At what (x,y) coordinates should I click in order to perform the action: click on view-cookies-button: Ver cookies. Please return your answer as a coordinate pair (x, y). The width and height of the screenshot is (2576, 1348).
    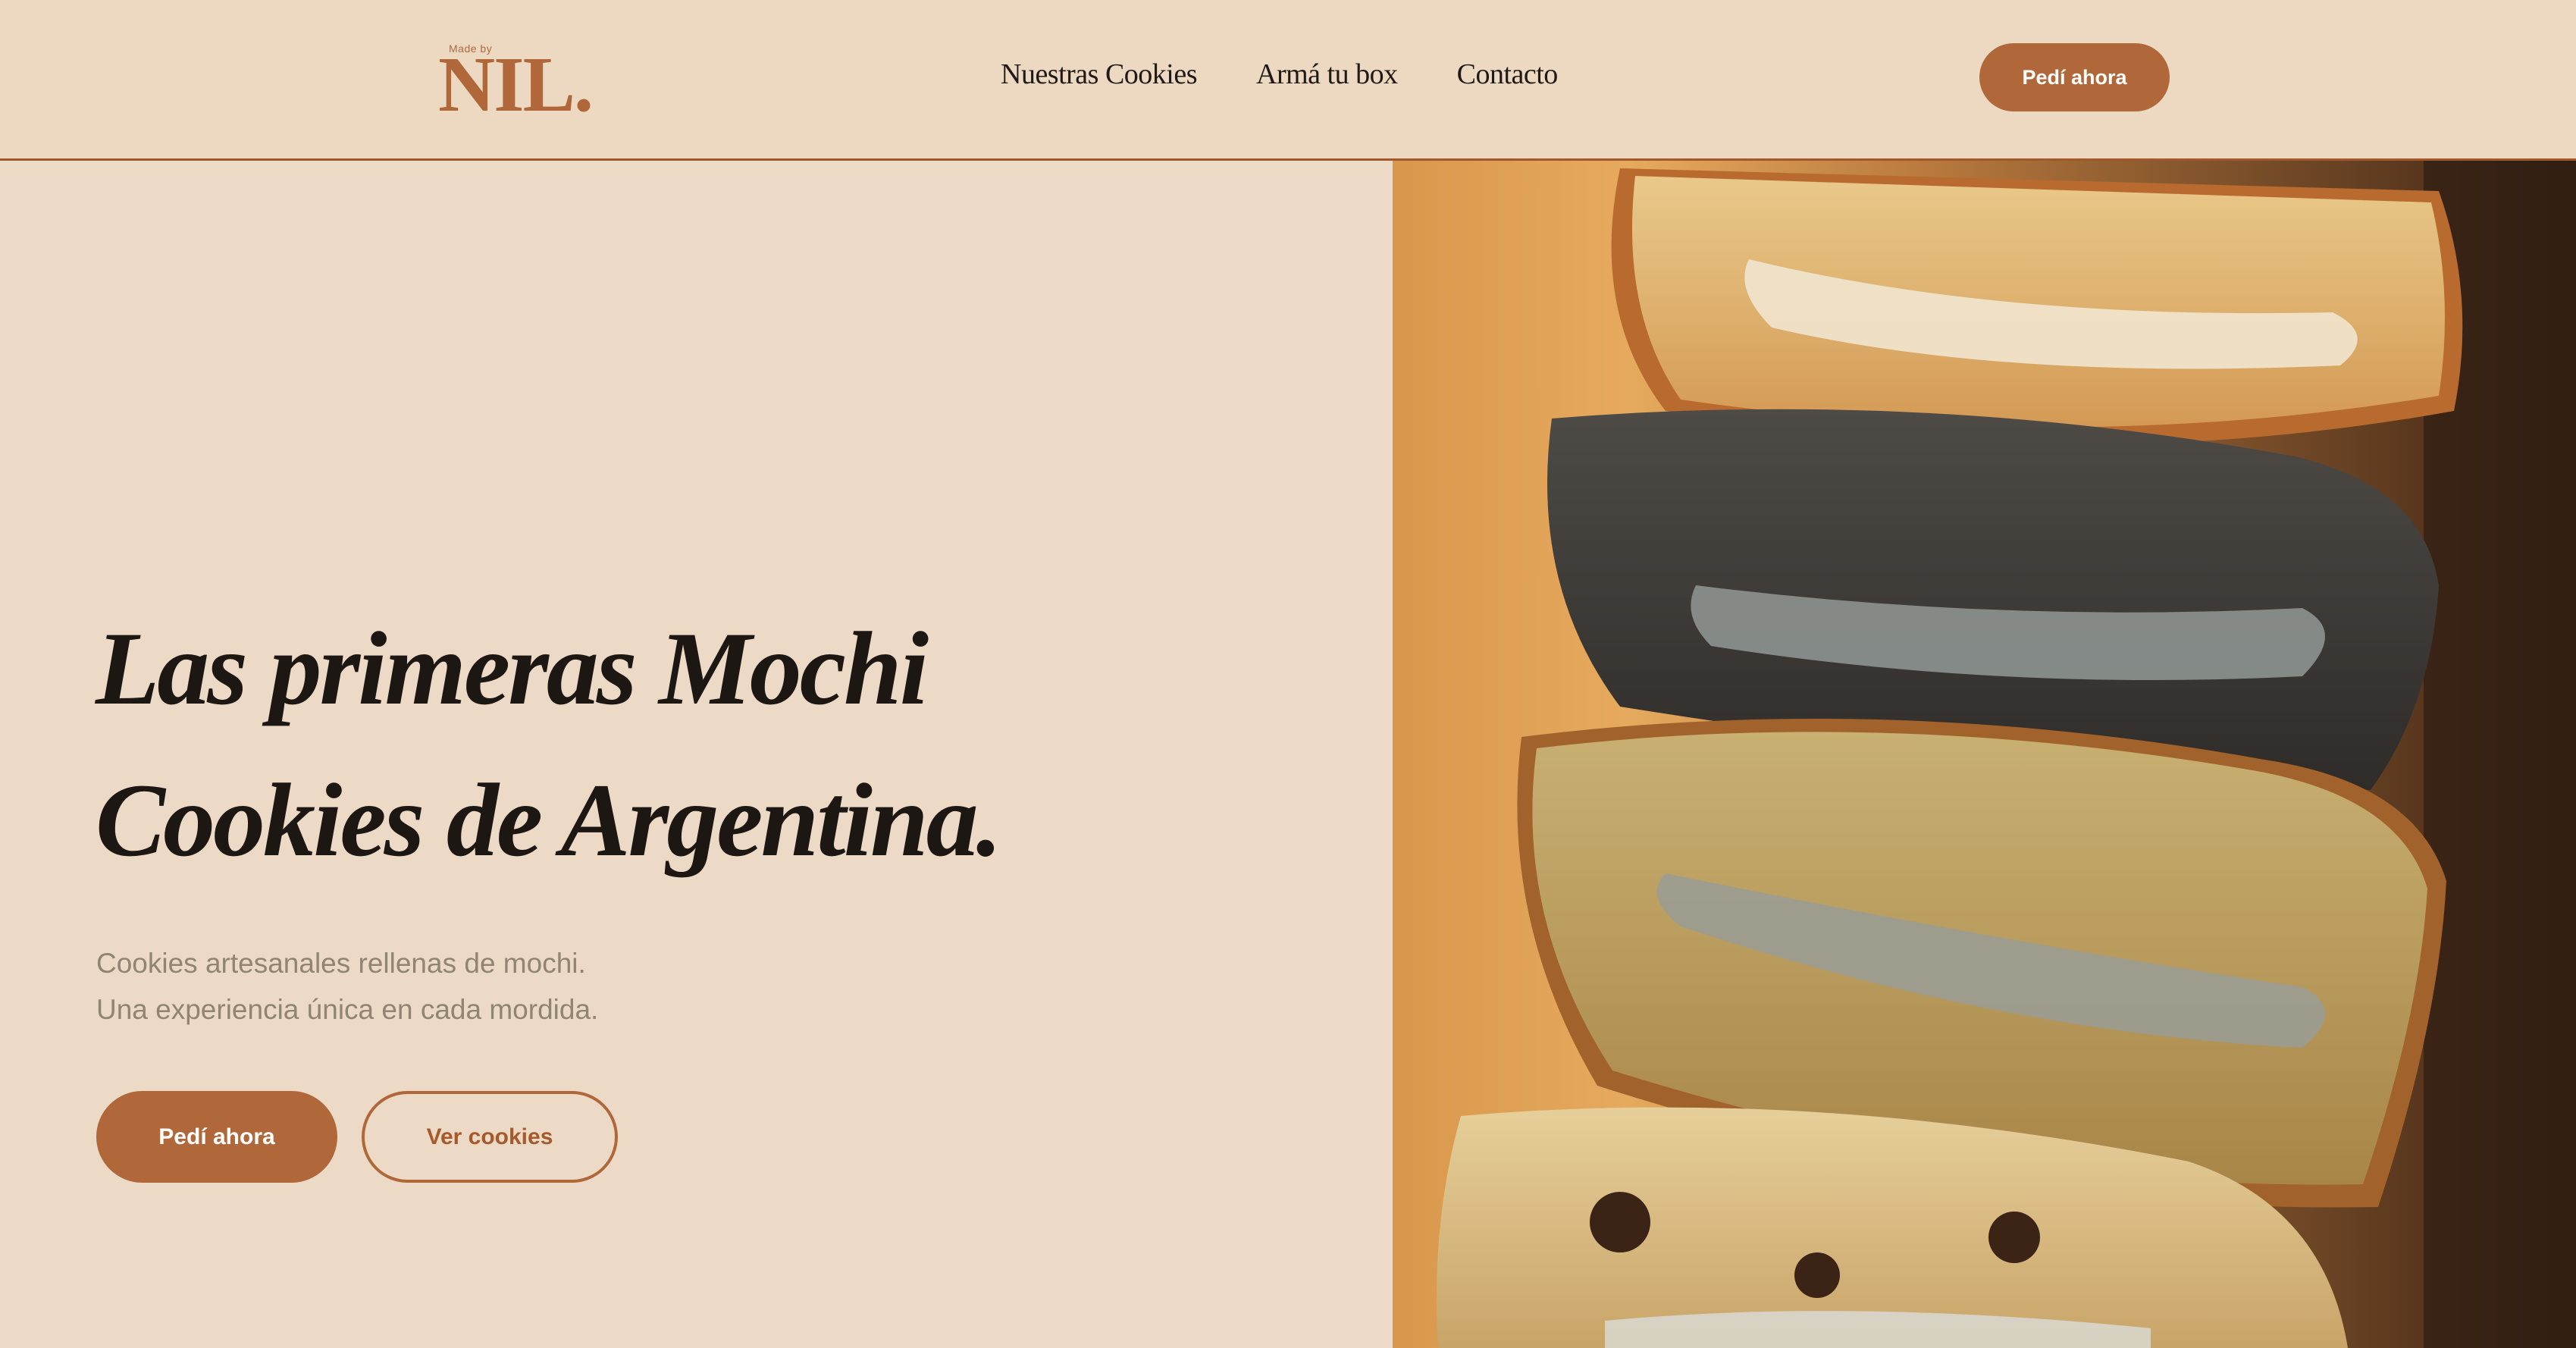
    Looking at the image, I should click on (490, 1137).